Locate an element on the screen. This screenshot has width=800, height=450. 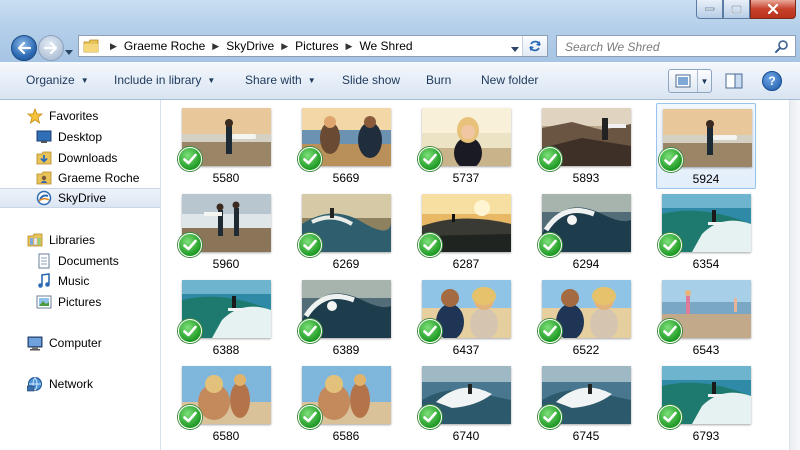
preview-pane-button is located at coordinates (734, 83).